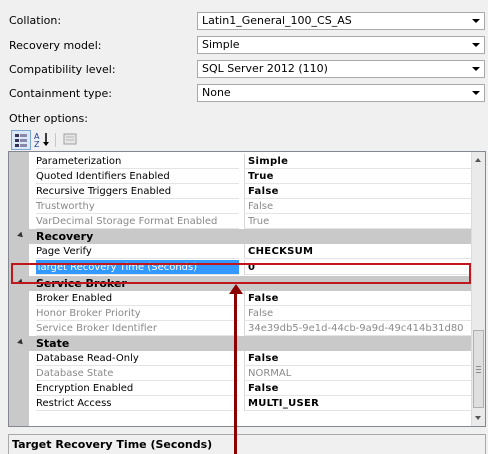  I want to click on grid-row-vardecimal: VarDecimal Storage Format Enabled True, so click(240, 221).